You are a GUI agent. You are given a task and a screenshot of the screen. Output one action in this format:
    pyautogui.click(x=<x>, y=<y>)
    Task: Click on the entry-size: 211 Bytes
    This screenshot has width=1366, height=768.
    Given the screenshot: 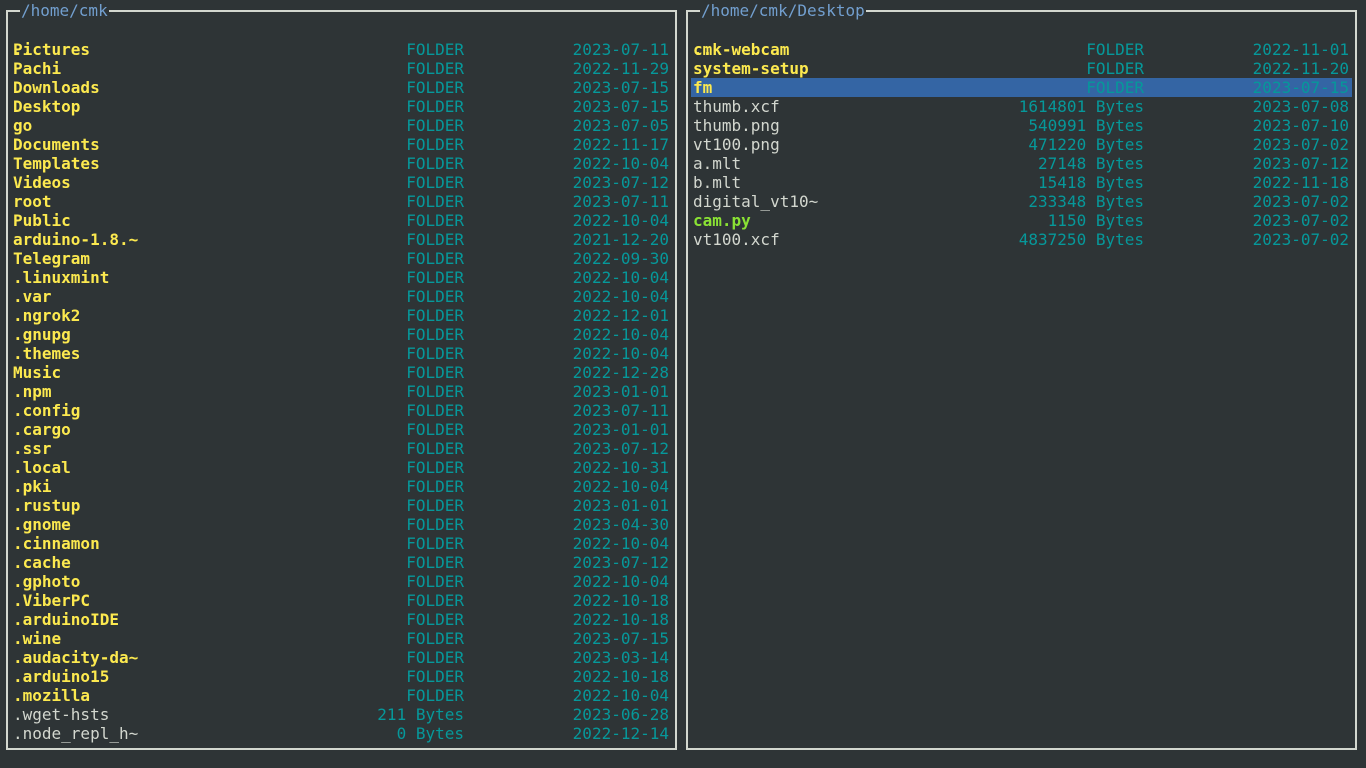 What is the action you would take?
    pyautogui.click(x=420, y=714)
    